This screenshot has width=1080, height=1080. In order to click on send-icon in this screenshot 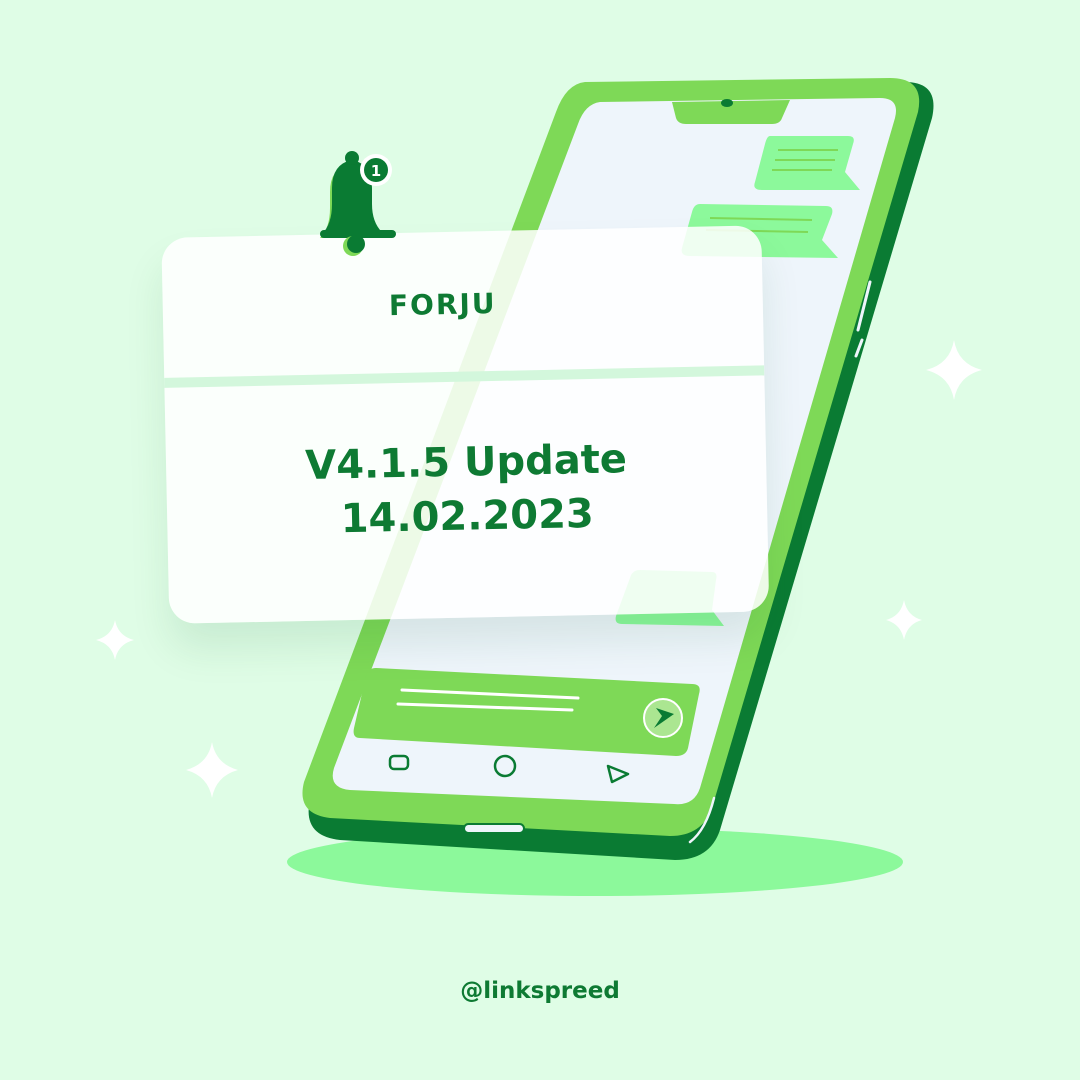, I will do `click(663, 718)`.